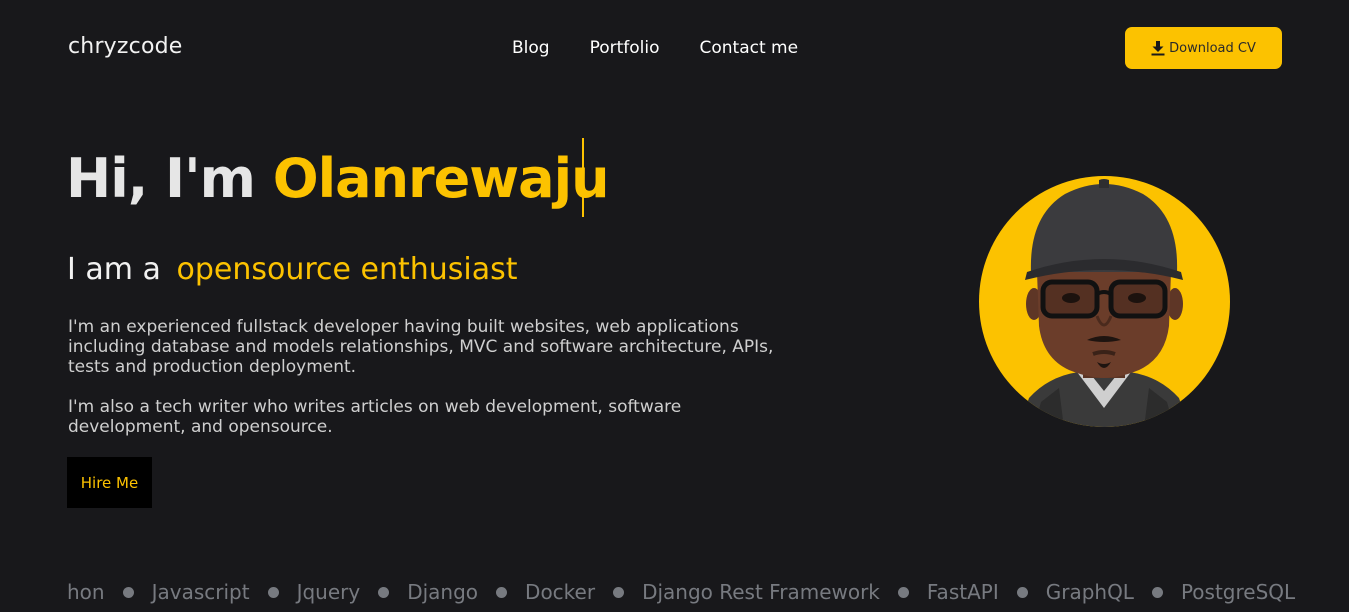 The height and width of the screenshot is (612, 1349). What do you see at coordinates (560, 592) in the screenshot?
I see `skill-item: Docker` at bounding box center [560, 592].